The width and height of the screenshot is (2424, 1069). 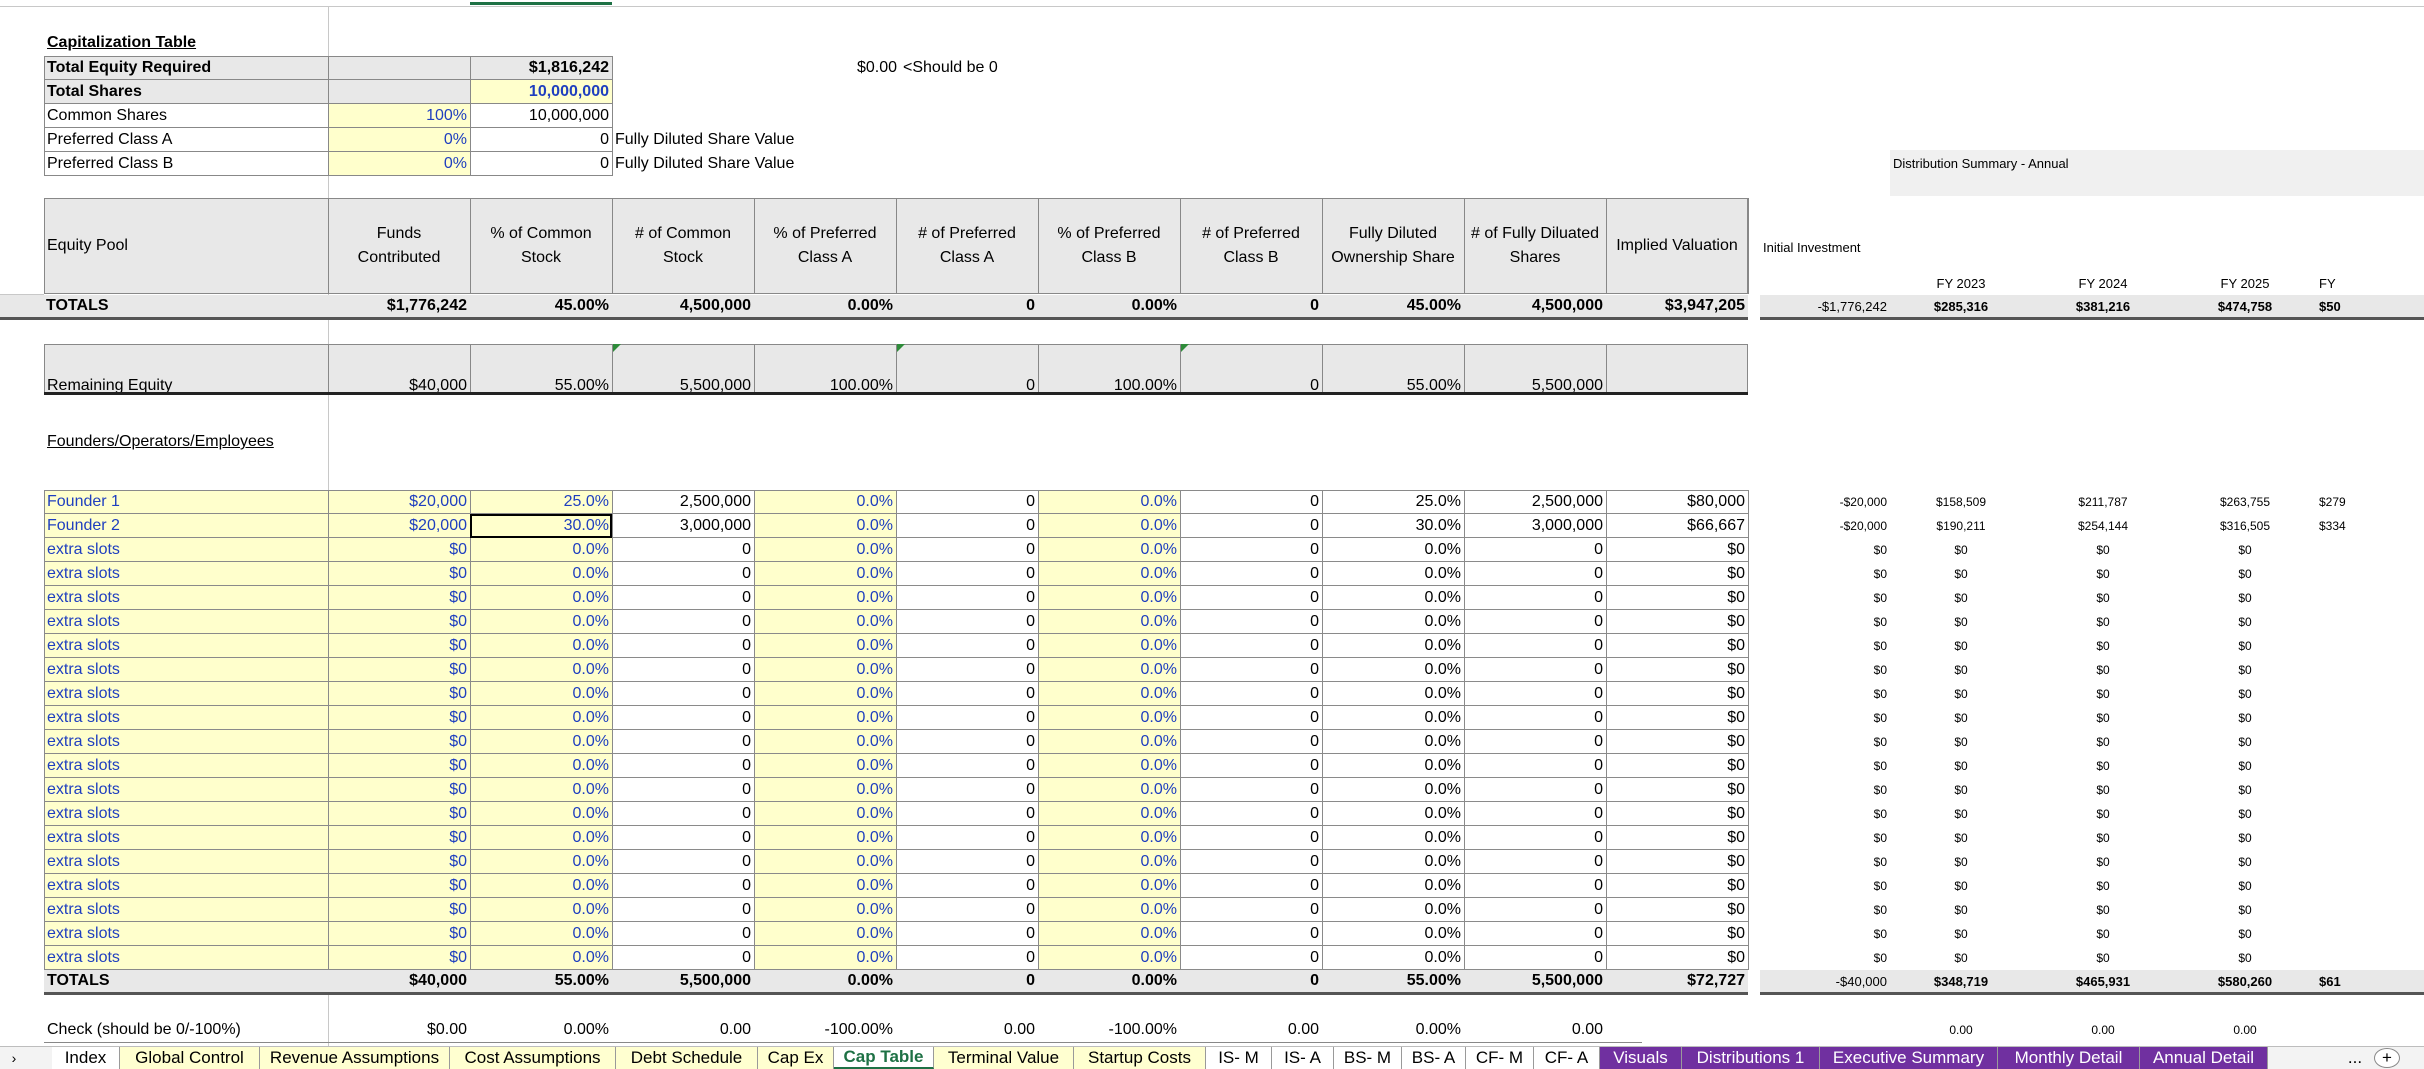 What do you see at coordinates (2245, 306) in the screenshot?
I see `dist-totals-value: $474,758` at bounding box center [2245, 306].